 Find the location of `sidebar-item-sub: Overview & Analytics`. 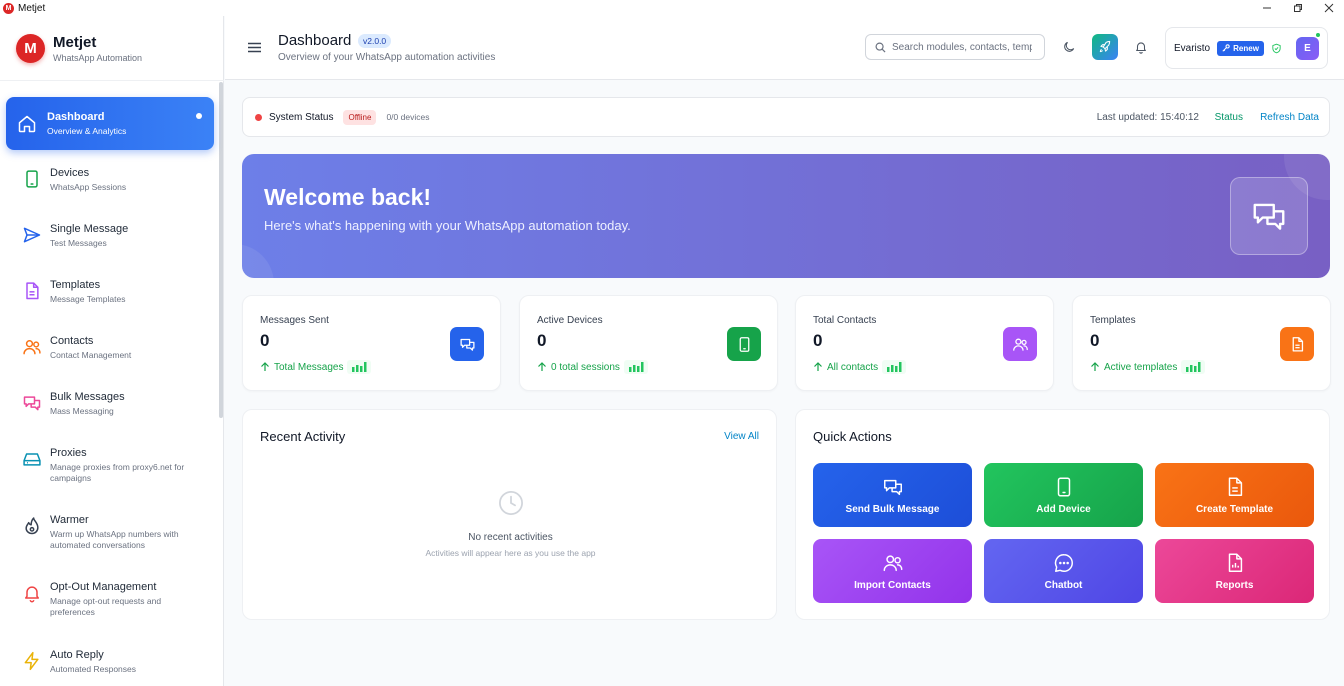

sidebar-item-sub: Overview & Analytics is located at coordinates (87, 130).